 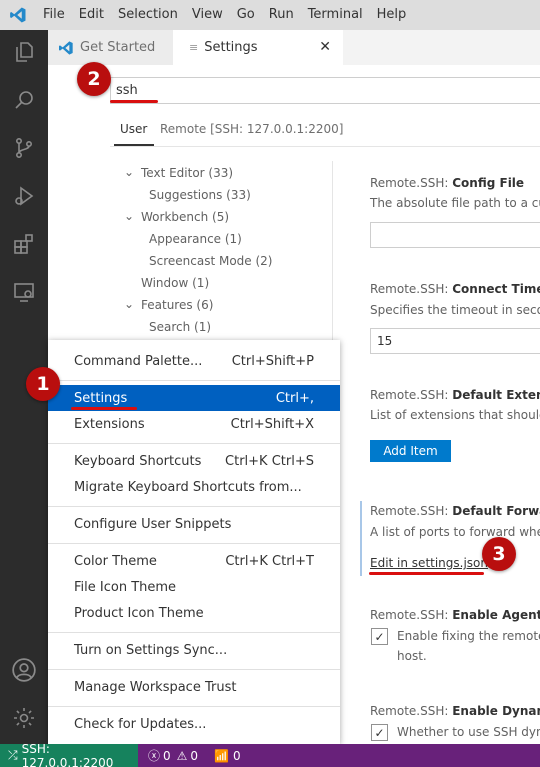 I want to click on accounts-icon, so click(x=24, y=670).